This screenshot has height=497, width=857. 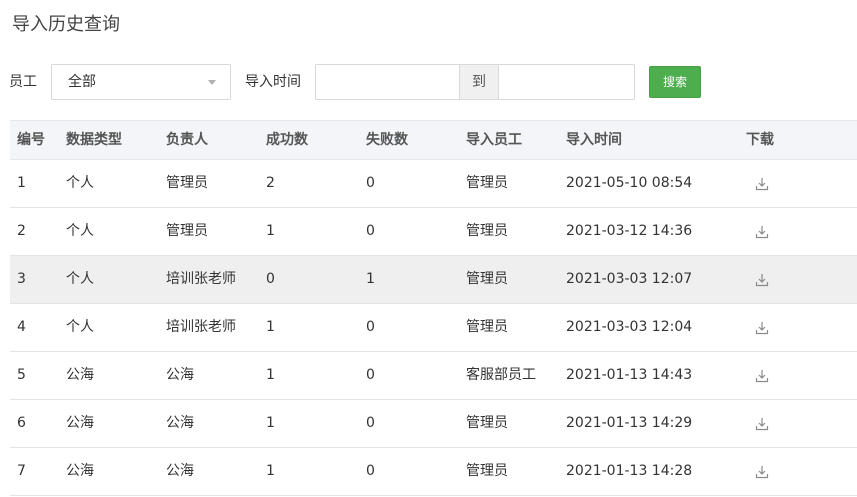 What do you see at coordinates (479, 82) in the screenshot?
I see `date-separator: 到` at bounding box center [479, 82].